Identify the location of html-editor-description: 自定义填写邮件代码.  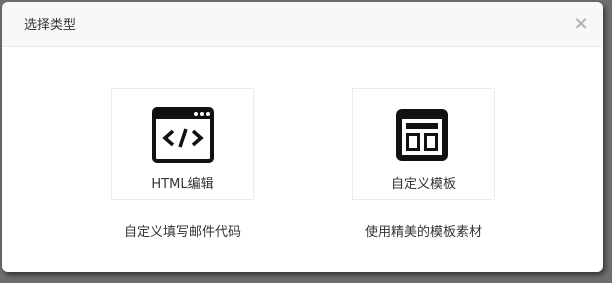
(182, 232).